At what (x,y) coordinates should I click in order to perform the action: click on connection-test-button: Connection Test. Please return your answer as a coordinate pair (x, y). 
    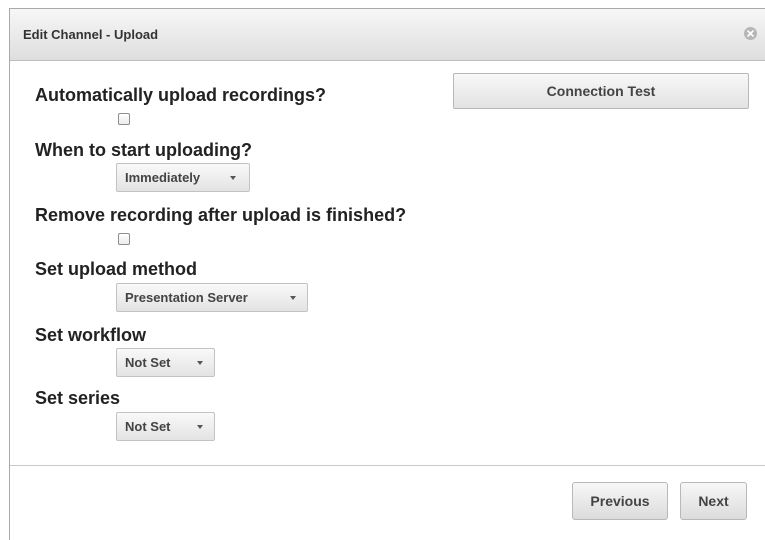
    Looking at the image, I should click on (601, 91).